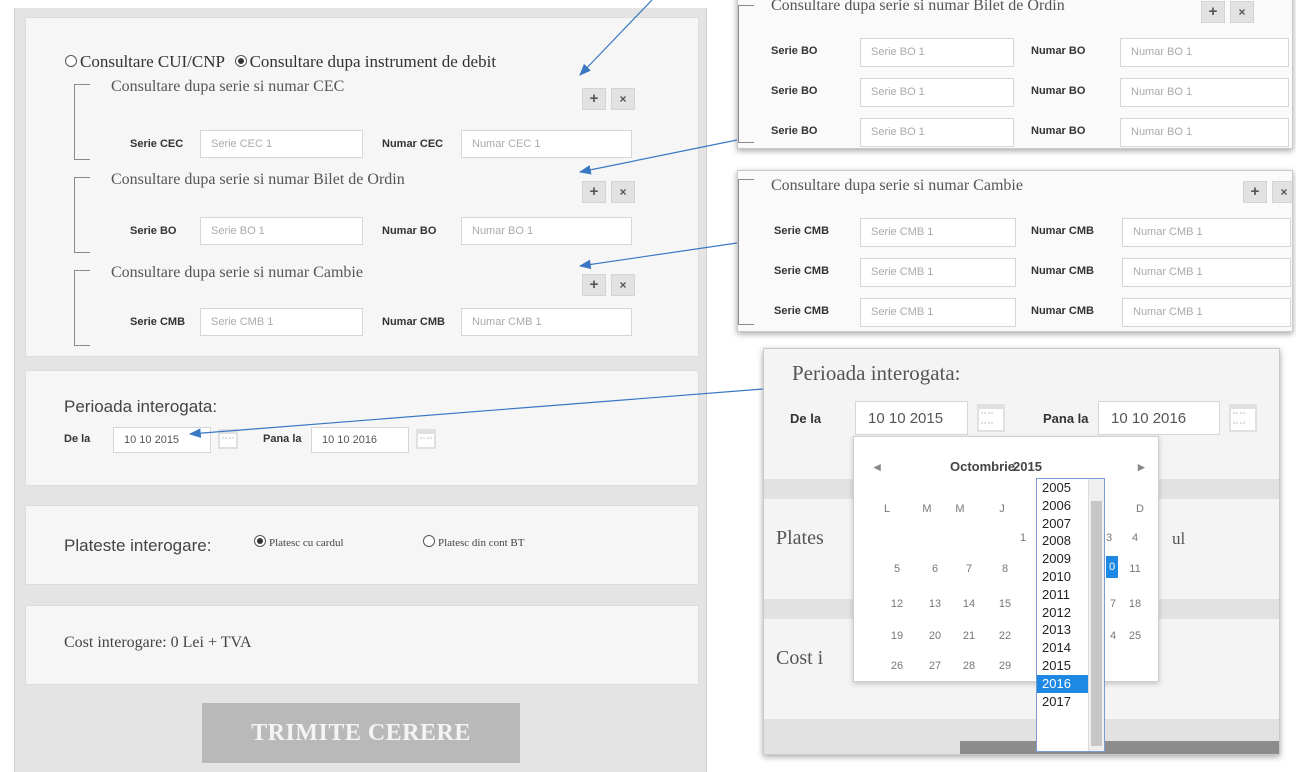 Image resolution: width=1296 pixels, height=772 pixels. What do you see at coordinates (1112, 567) in the screenshot?
I see `selected-day-cell: 0` at bounding box center [1112, 567].